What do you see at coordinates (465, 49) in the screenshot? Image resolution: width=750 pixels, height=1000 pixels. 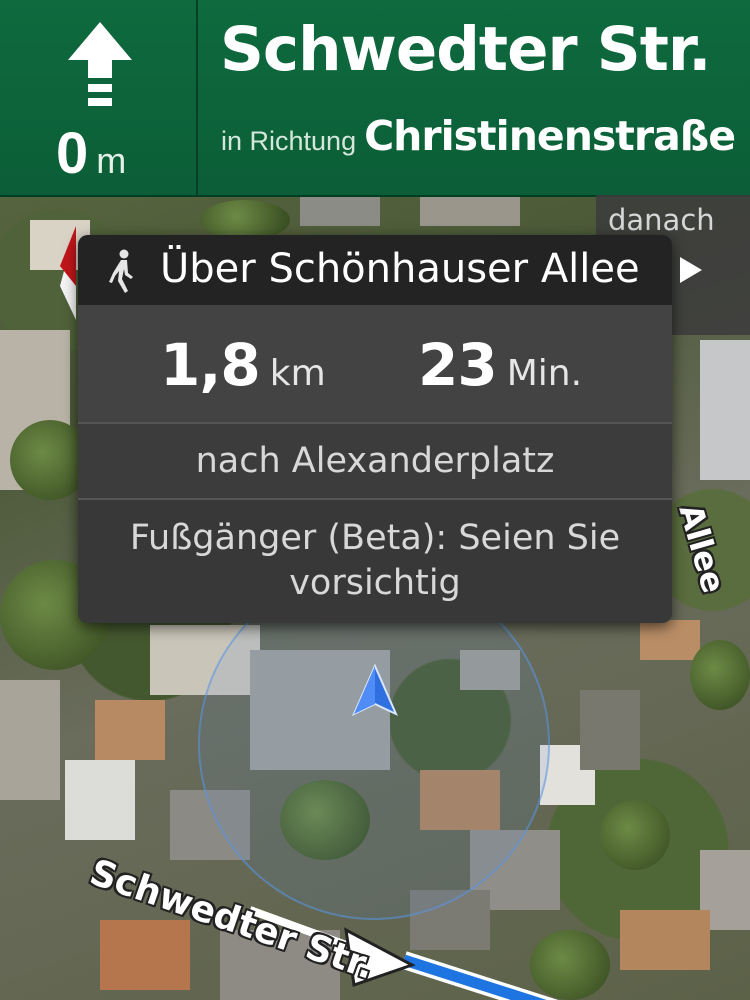 I see `current-street: Schwedter Str.` at bounding box center [465, 49].